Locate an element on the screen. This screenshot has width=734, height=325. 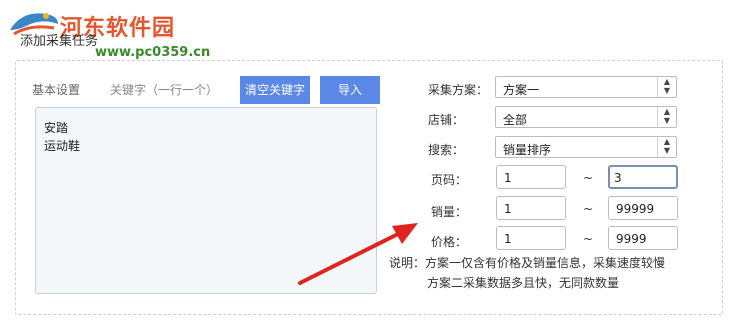
price-to-value: 9999 is located at coordinates (631, 239).